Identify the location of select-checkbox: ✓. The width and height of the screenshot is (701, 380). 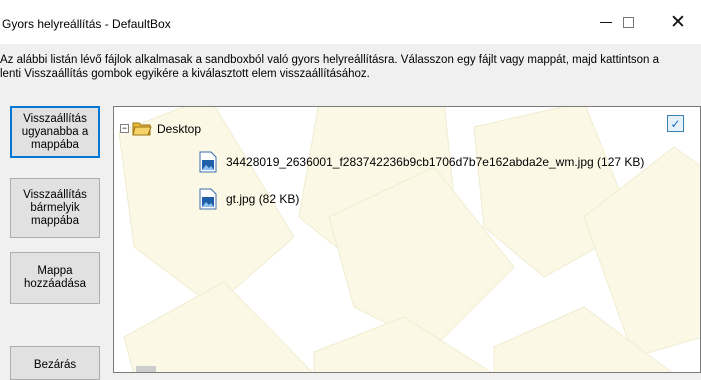
(675, 123).